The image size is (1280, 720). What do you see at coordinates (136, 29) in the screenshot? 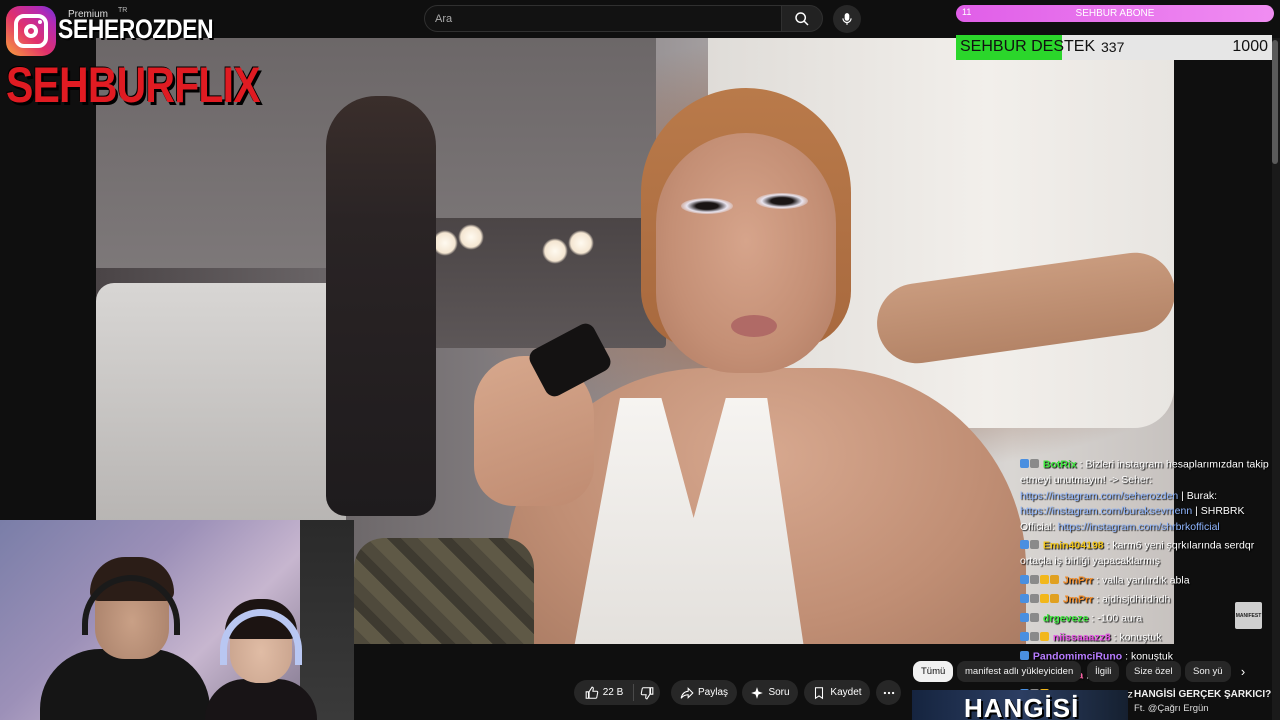
I see `instagram-handle: SEHEROZDEN` at bounding box center [136, 29].